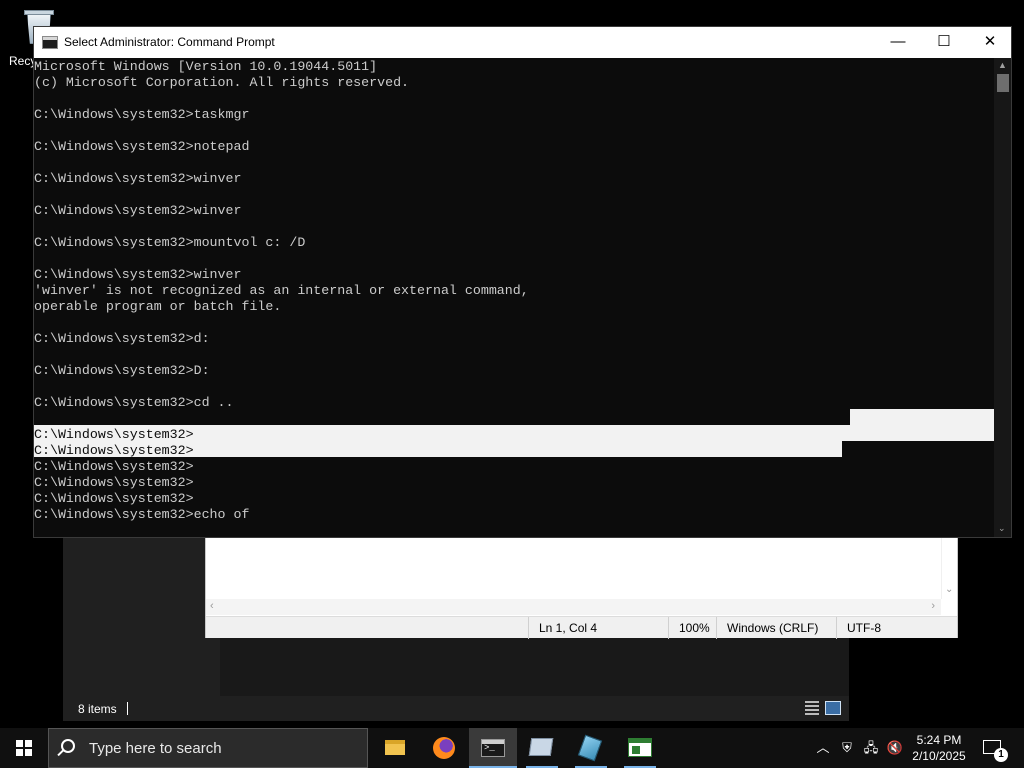 This screenshot has height=768, width=1024. Describe the element at coordinates (939, 756) in the screenshot. I see `clock-date: 2/10/2025` at that location.